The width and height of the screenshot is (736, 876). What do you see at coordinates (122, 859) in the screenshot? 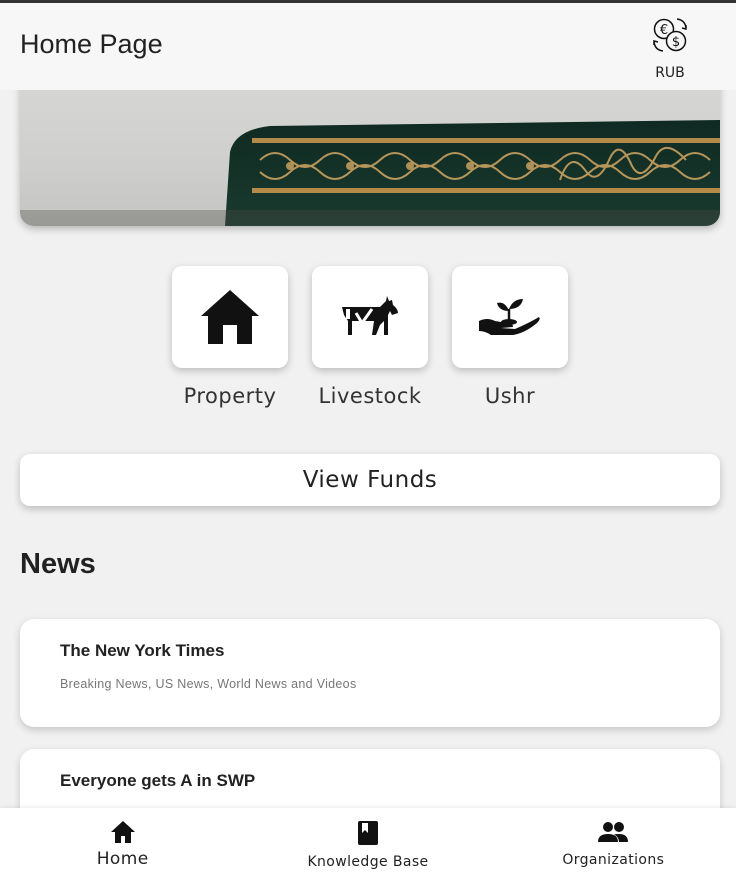
I see `nav-label: Home` at bounding box center [122, 859].